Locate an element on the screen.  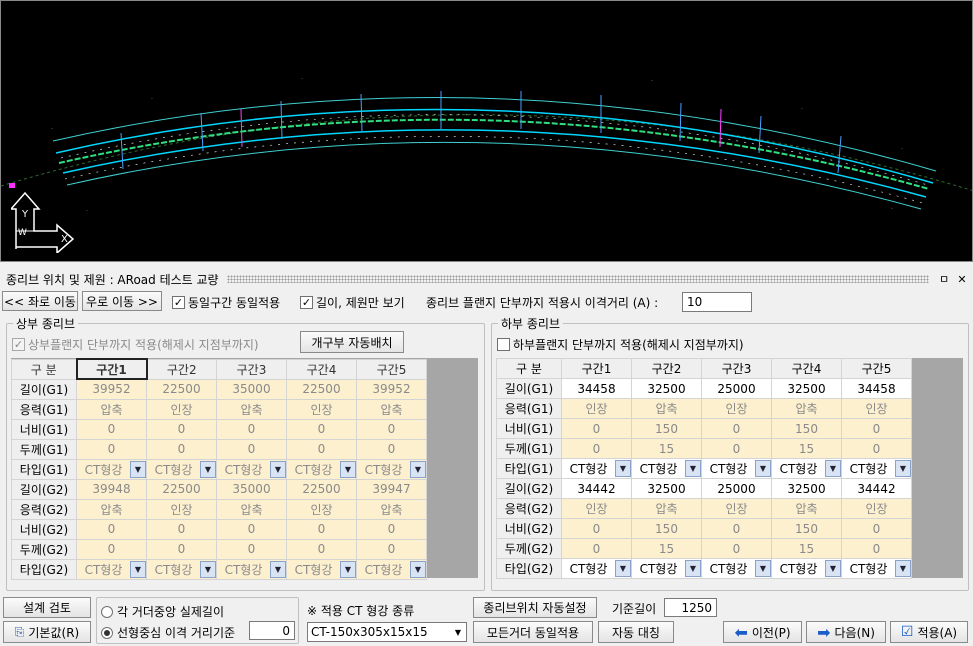
table-cell: 39948 is located at coordinates (111, 489).